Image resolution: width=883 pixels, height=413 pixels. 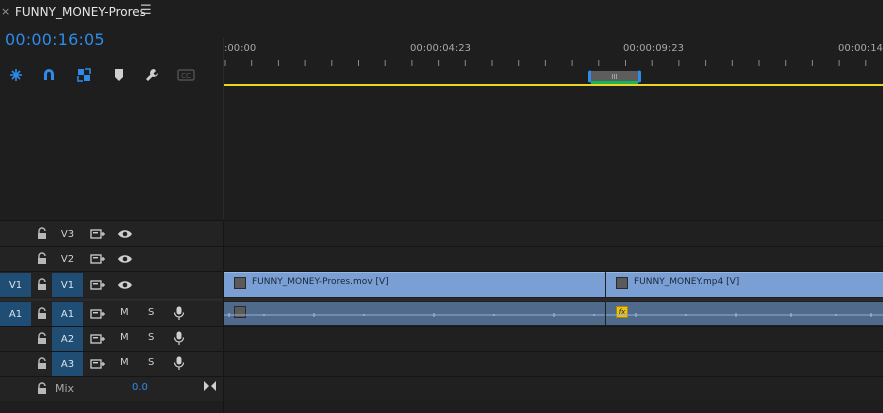 I want to click on ruler-ticks, so click(x=545, y=63).